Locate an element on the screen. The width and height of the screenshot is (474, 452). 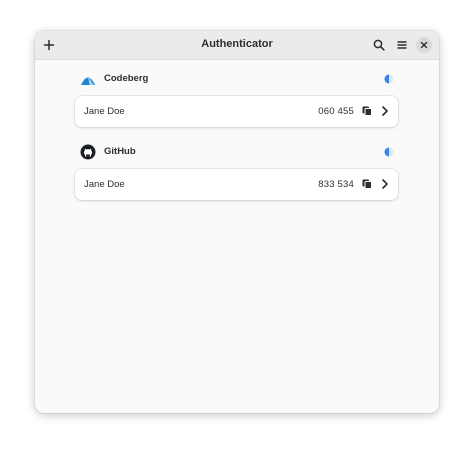
search-icon is located at coordinates (379, 45).